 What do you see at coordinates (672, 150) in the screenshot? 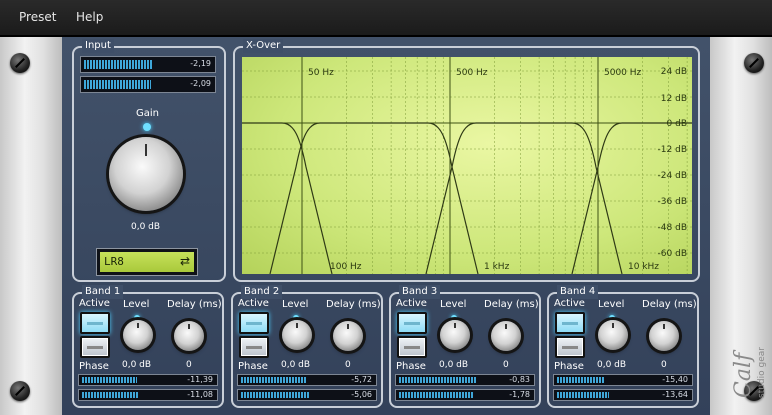
I see `db-label: -12 dB` at bounding box center [672, 150].